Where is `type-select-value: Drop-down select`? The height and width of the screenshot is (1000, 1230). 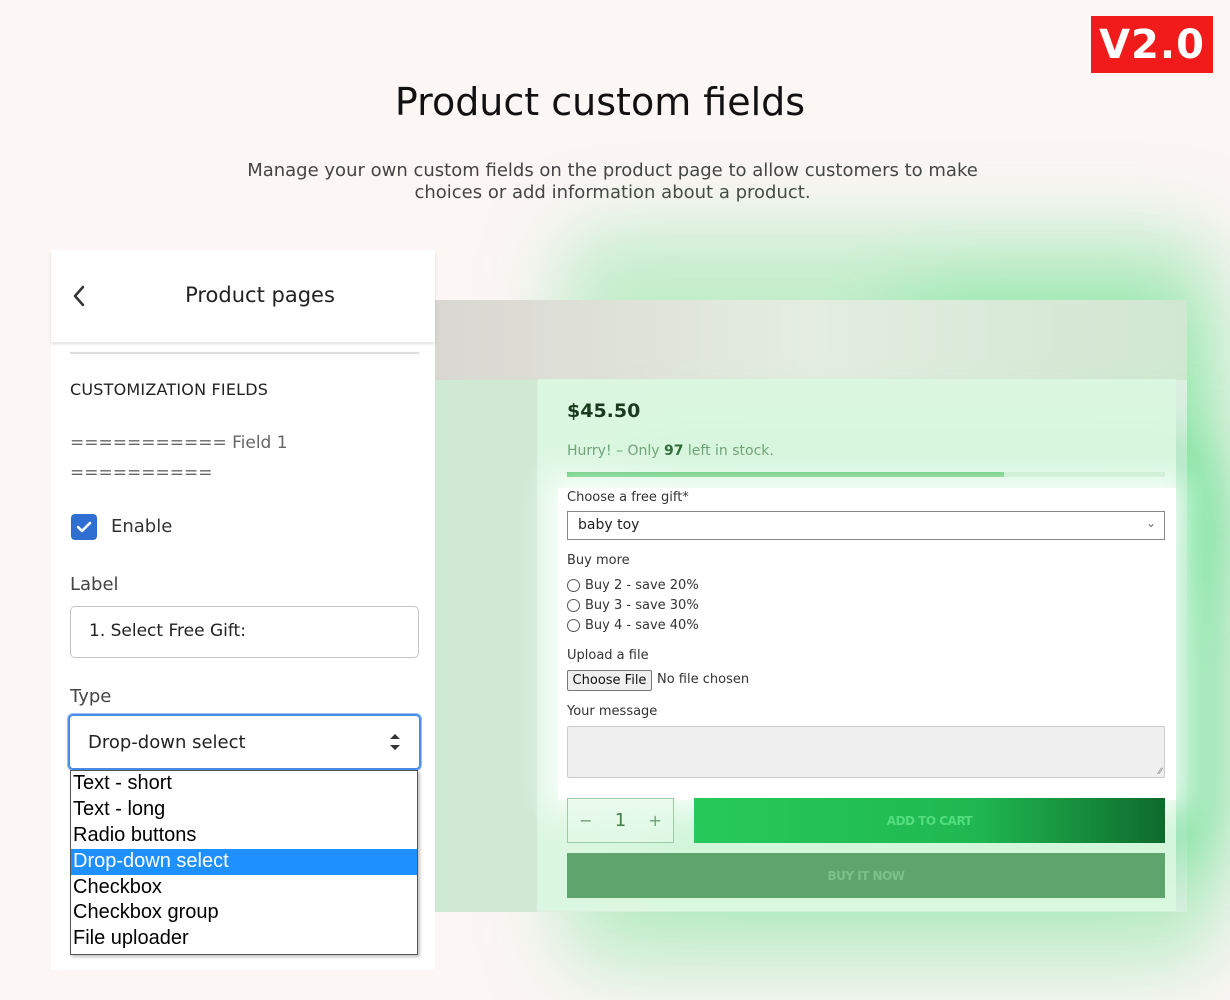 type-select-value: Drop-down select is located at coordinates (167, 742).